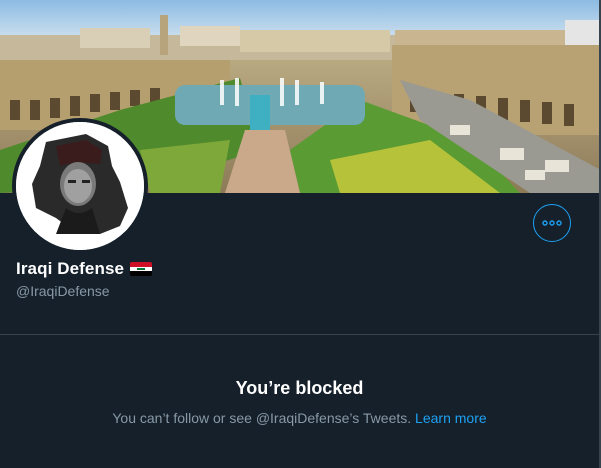 The width and height of the screenshot is (601, 468). I want to click on avatar-image, so click(80, 186).